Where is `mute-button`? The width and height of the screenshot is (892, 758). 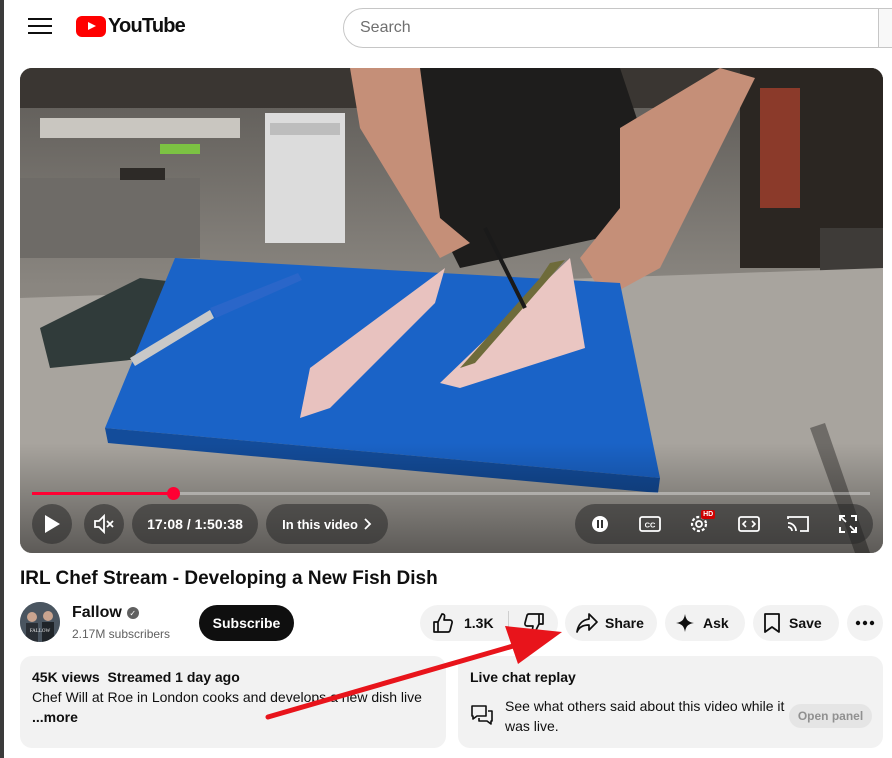
mute-button is located at coordinates (104, 524).